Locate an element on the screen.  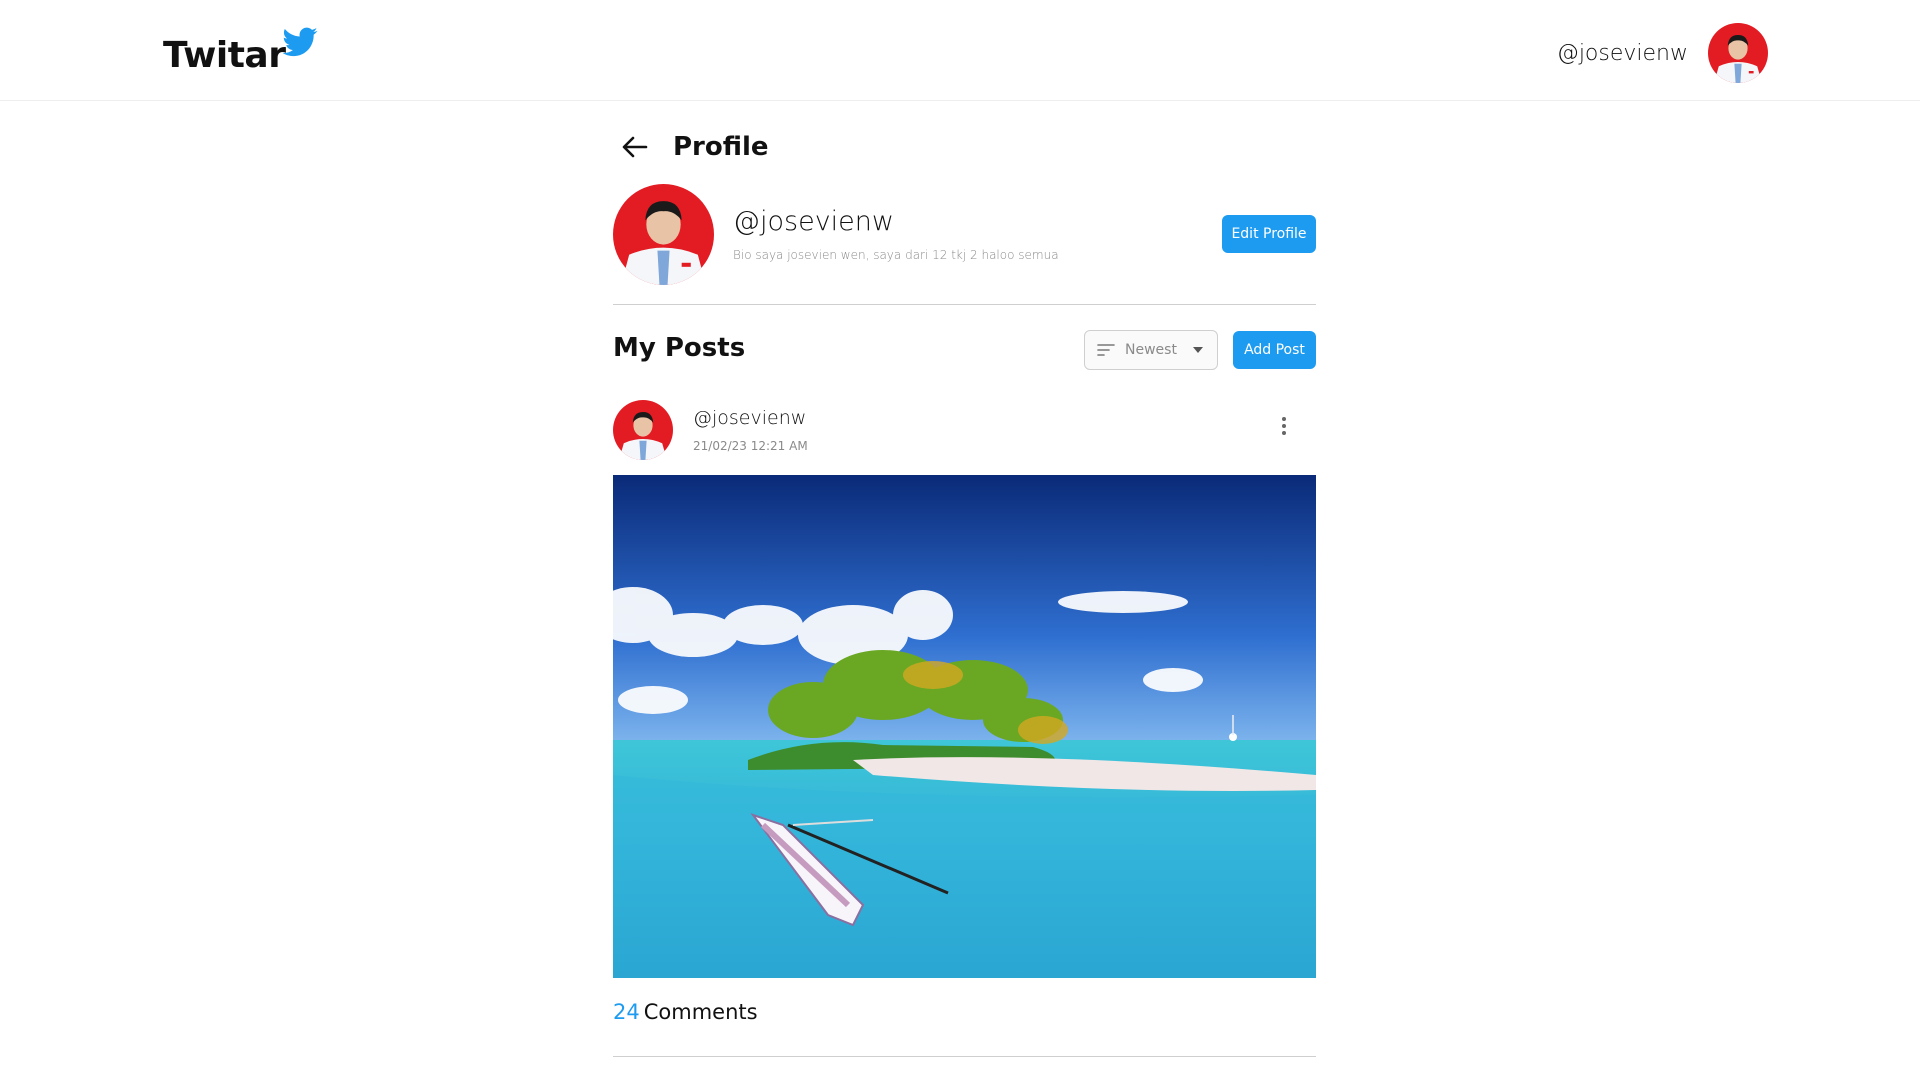
posts-section-title: My Posts is located at coordinates (679, 348).